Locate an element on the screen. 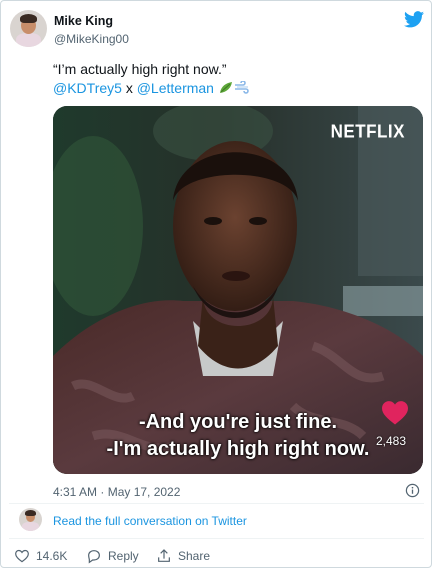  leaf-emoji-icon is located at coordinates (225, 87).